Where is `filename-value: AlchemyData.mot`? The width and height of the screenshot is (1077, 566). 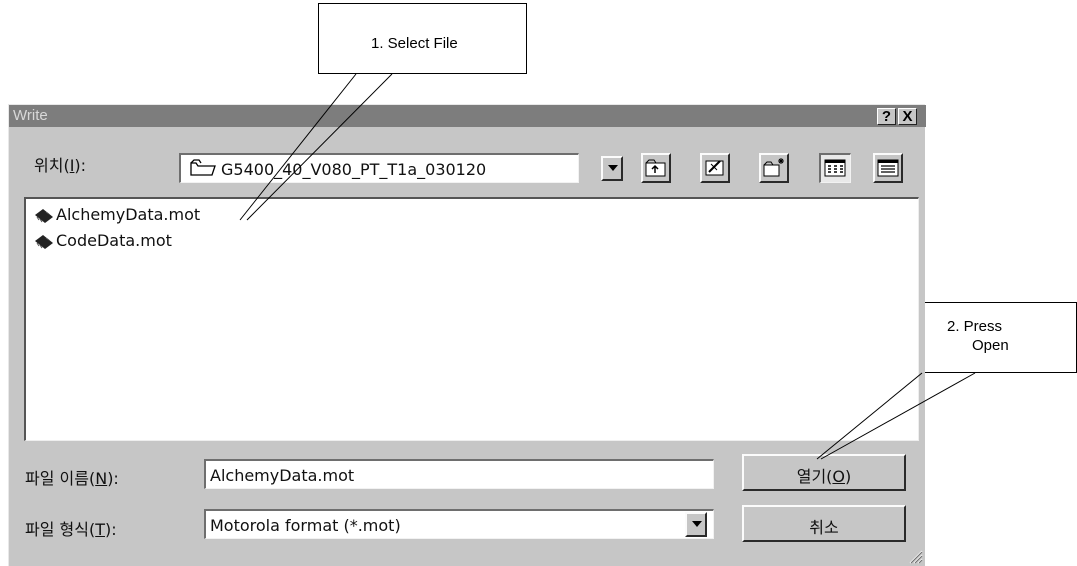
filename-value: AlchemyData.mot is located at coordinates (282, 475).